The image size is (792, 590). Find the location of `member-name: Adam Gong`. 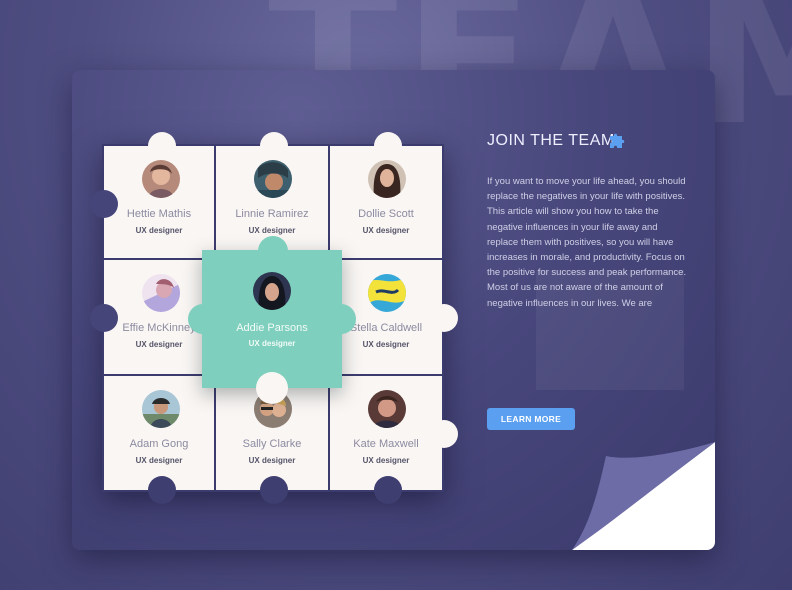

member-name: Adam Gong is located at coordinates (159, 444).